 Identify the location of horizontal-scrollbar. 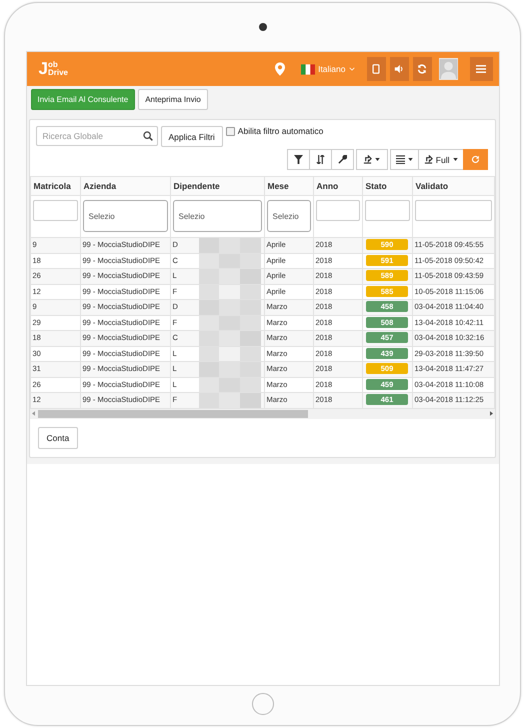
(262, 413).